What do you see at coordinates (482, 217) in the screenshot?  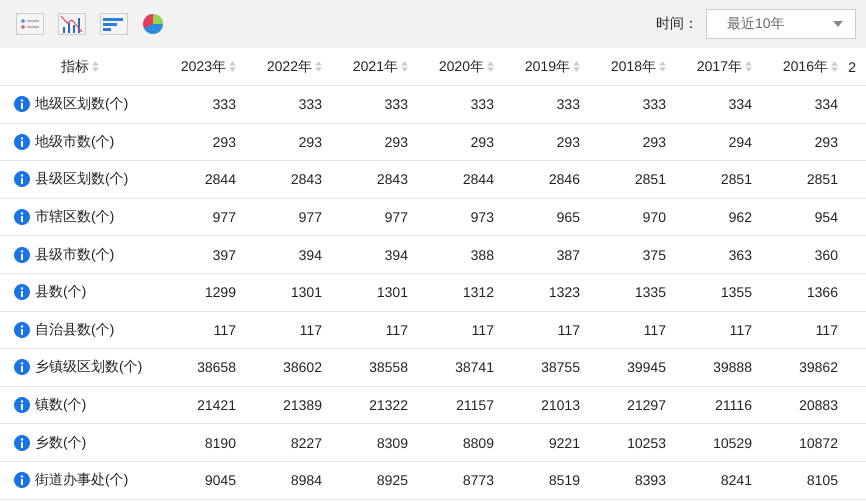 I see `table-cell-text: 973` at bounding box center [482, 217].